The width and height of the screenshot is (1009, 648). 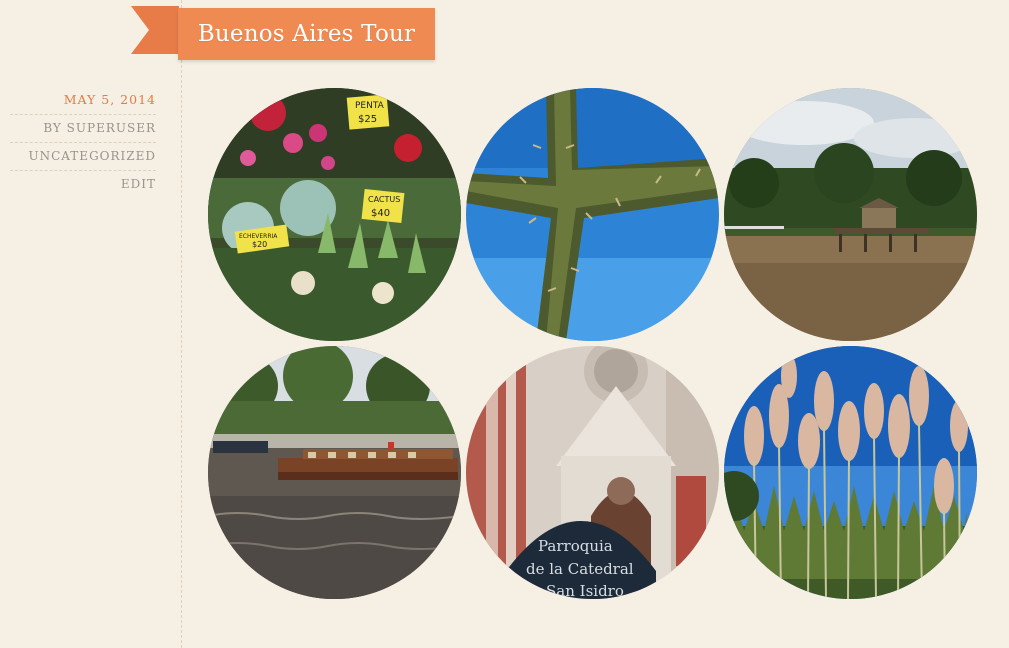 I want to click on gallery-item-flowers: PENTA $25 CACTUS $40 ECHEVERRIA $20, so click(x=334, y=214).